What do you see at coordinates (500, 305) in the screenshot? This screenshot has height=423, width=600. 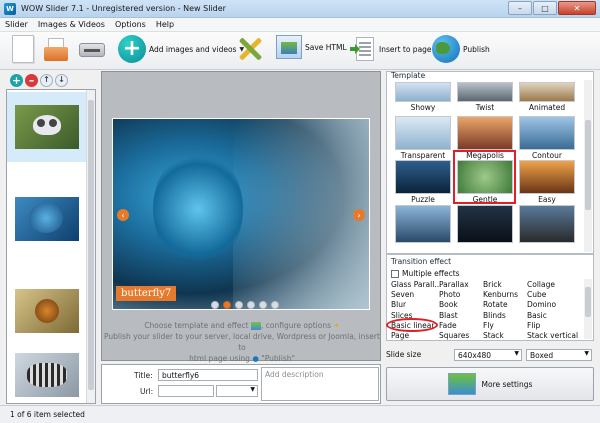 I see `effect-item: Rotate` at bounding box center [500, 305].